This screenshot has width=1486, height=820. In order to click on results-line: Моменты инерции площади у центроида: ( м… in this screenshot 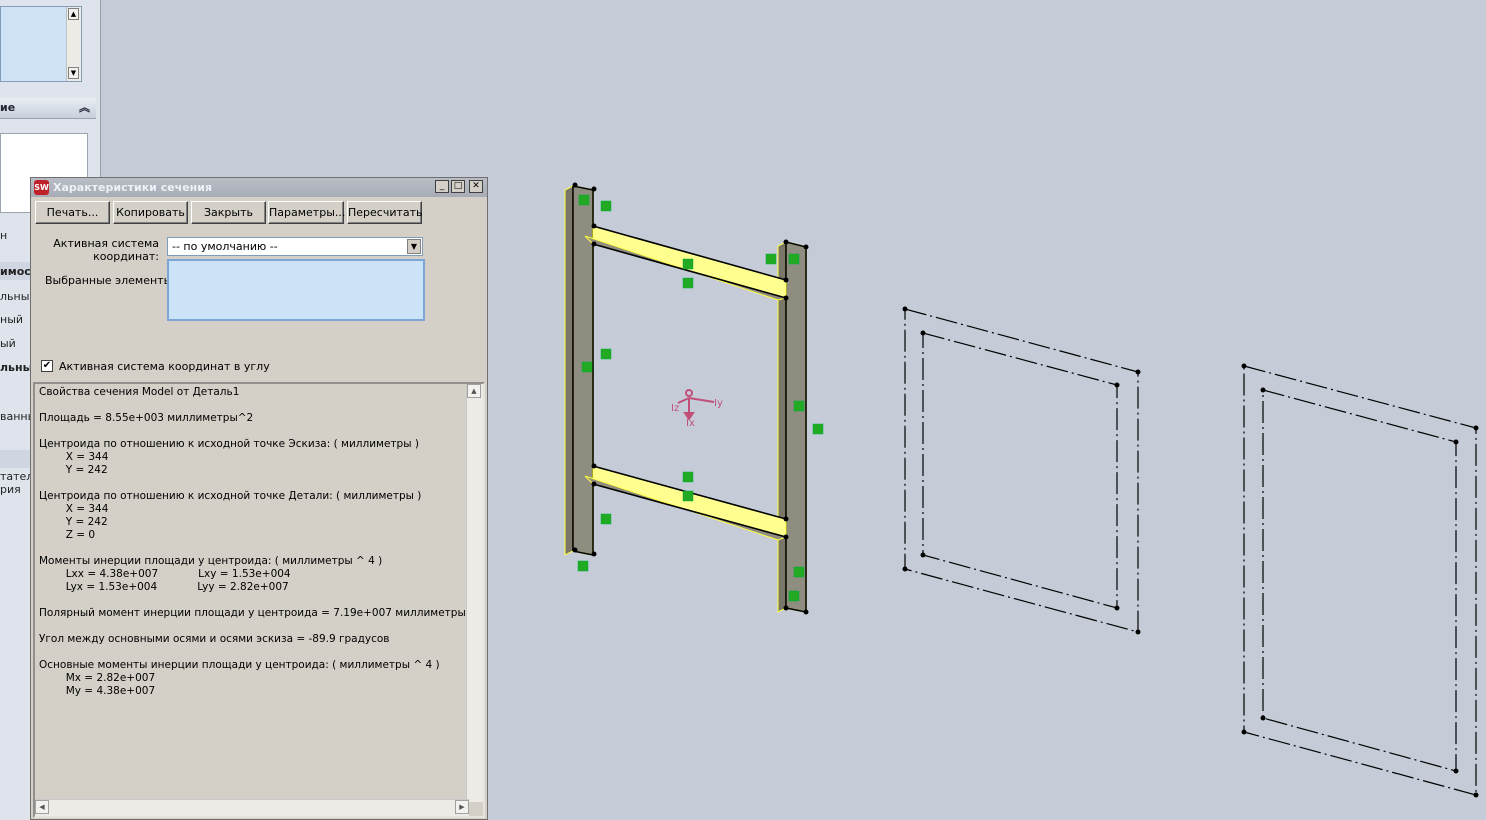, I will do `click(211, 561)`.